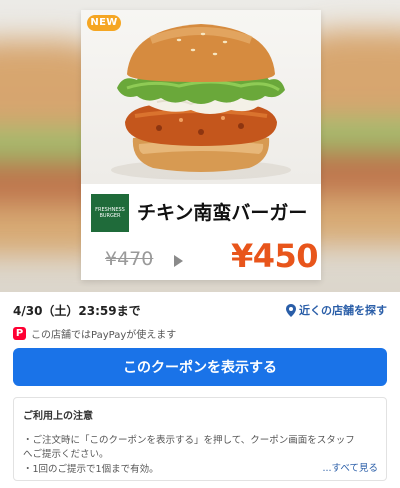 The height and width of the screenshot is (488, 400). What do you see at coordinates (129, 259) in the screenshot?
I see `original-price: ¥470` at bounding box center [129, 259].